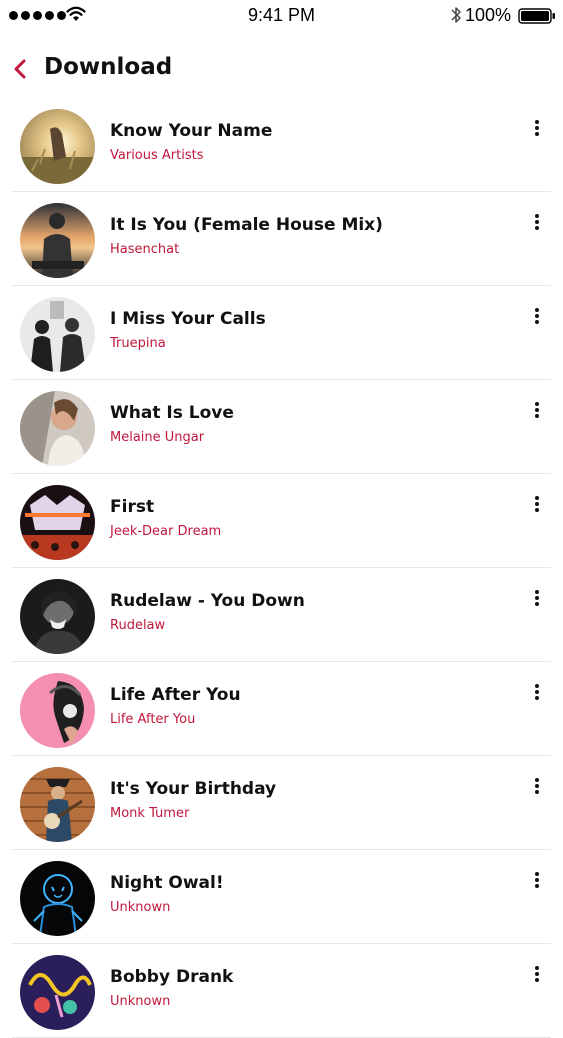 This screenshot has height=1038, width=563. I want to click on song-row: Night Owal! Unknown, so click(281, 897).